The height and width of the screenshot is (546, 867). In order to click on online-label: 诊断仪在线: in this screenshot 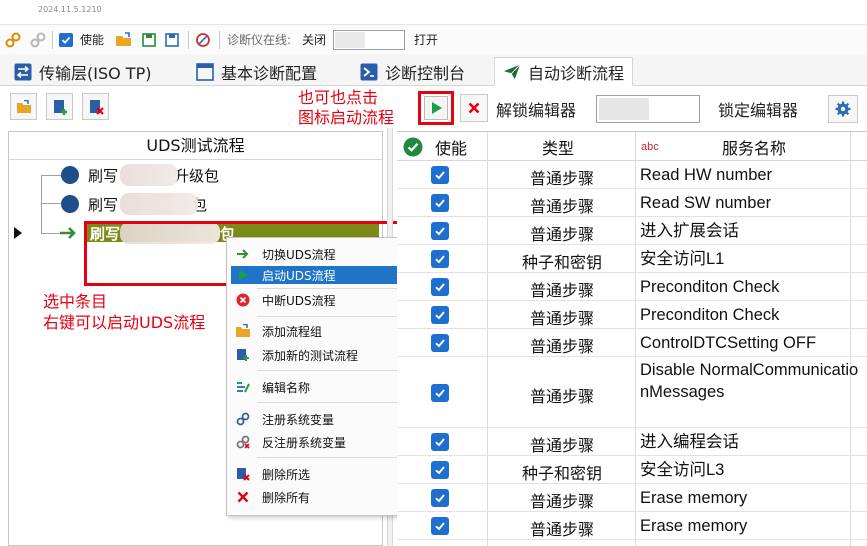, I will do `click(259, 40)`.